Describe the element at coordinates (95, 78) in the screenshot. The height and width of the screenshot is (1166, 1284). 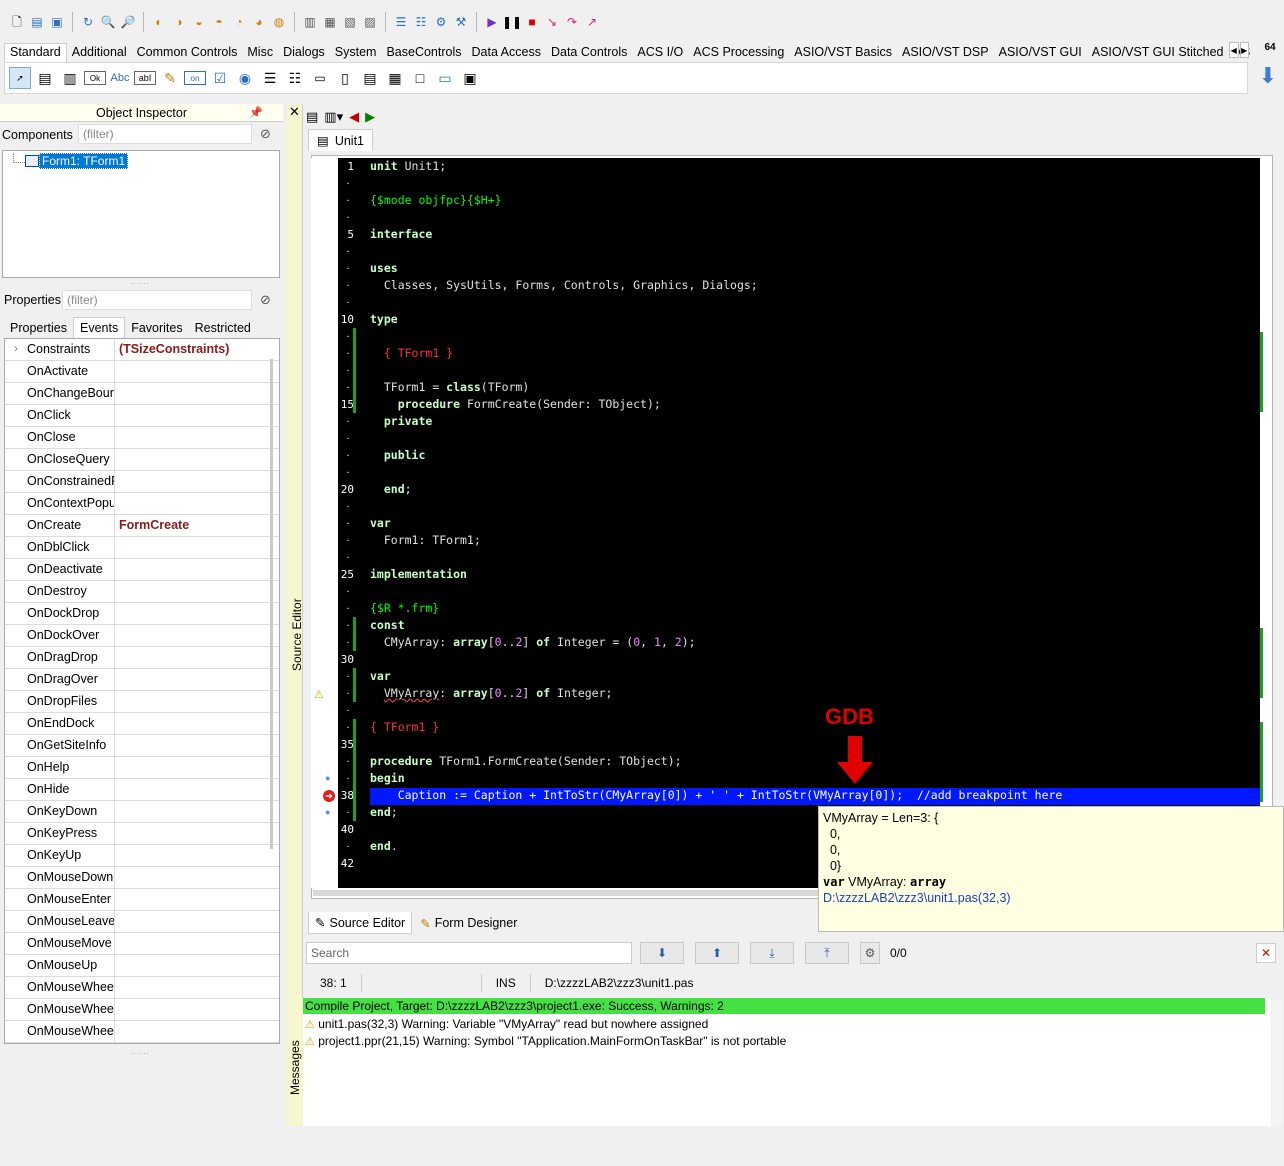
I see `button-icon: Ok` at that location.